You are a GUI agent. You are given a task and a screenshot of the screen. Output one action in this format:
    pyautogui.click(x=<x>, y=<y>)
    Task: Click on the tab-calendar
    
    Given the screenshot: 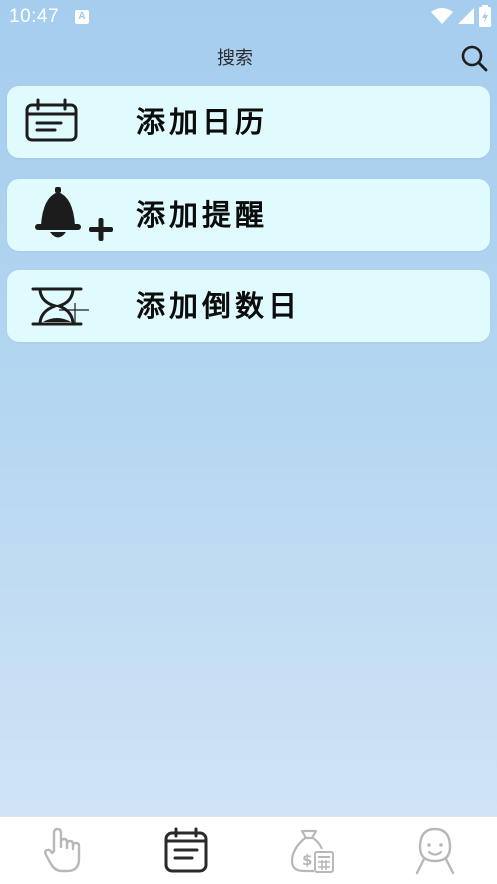 What is the action you would take?
    pyautogui.click(x=187, y=851)
    